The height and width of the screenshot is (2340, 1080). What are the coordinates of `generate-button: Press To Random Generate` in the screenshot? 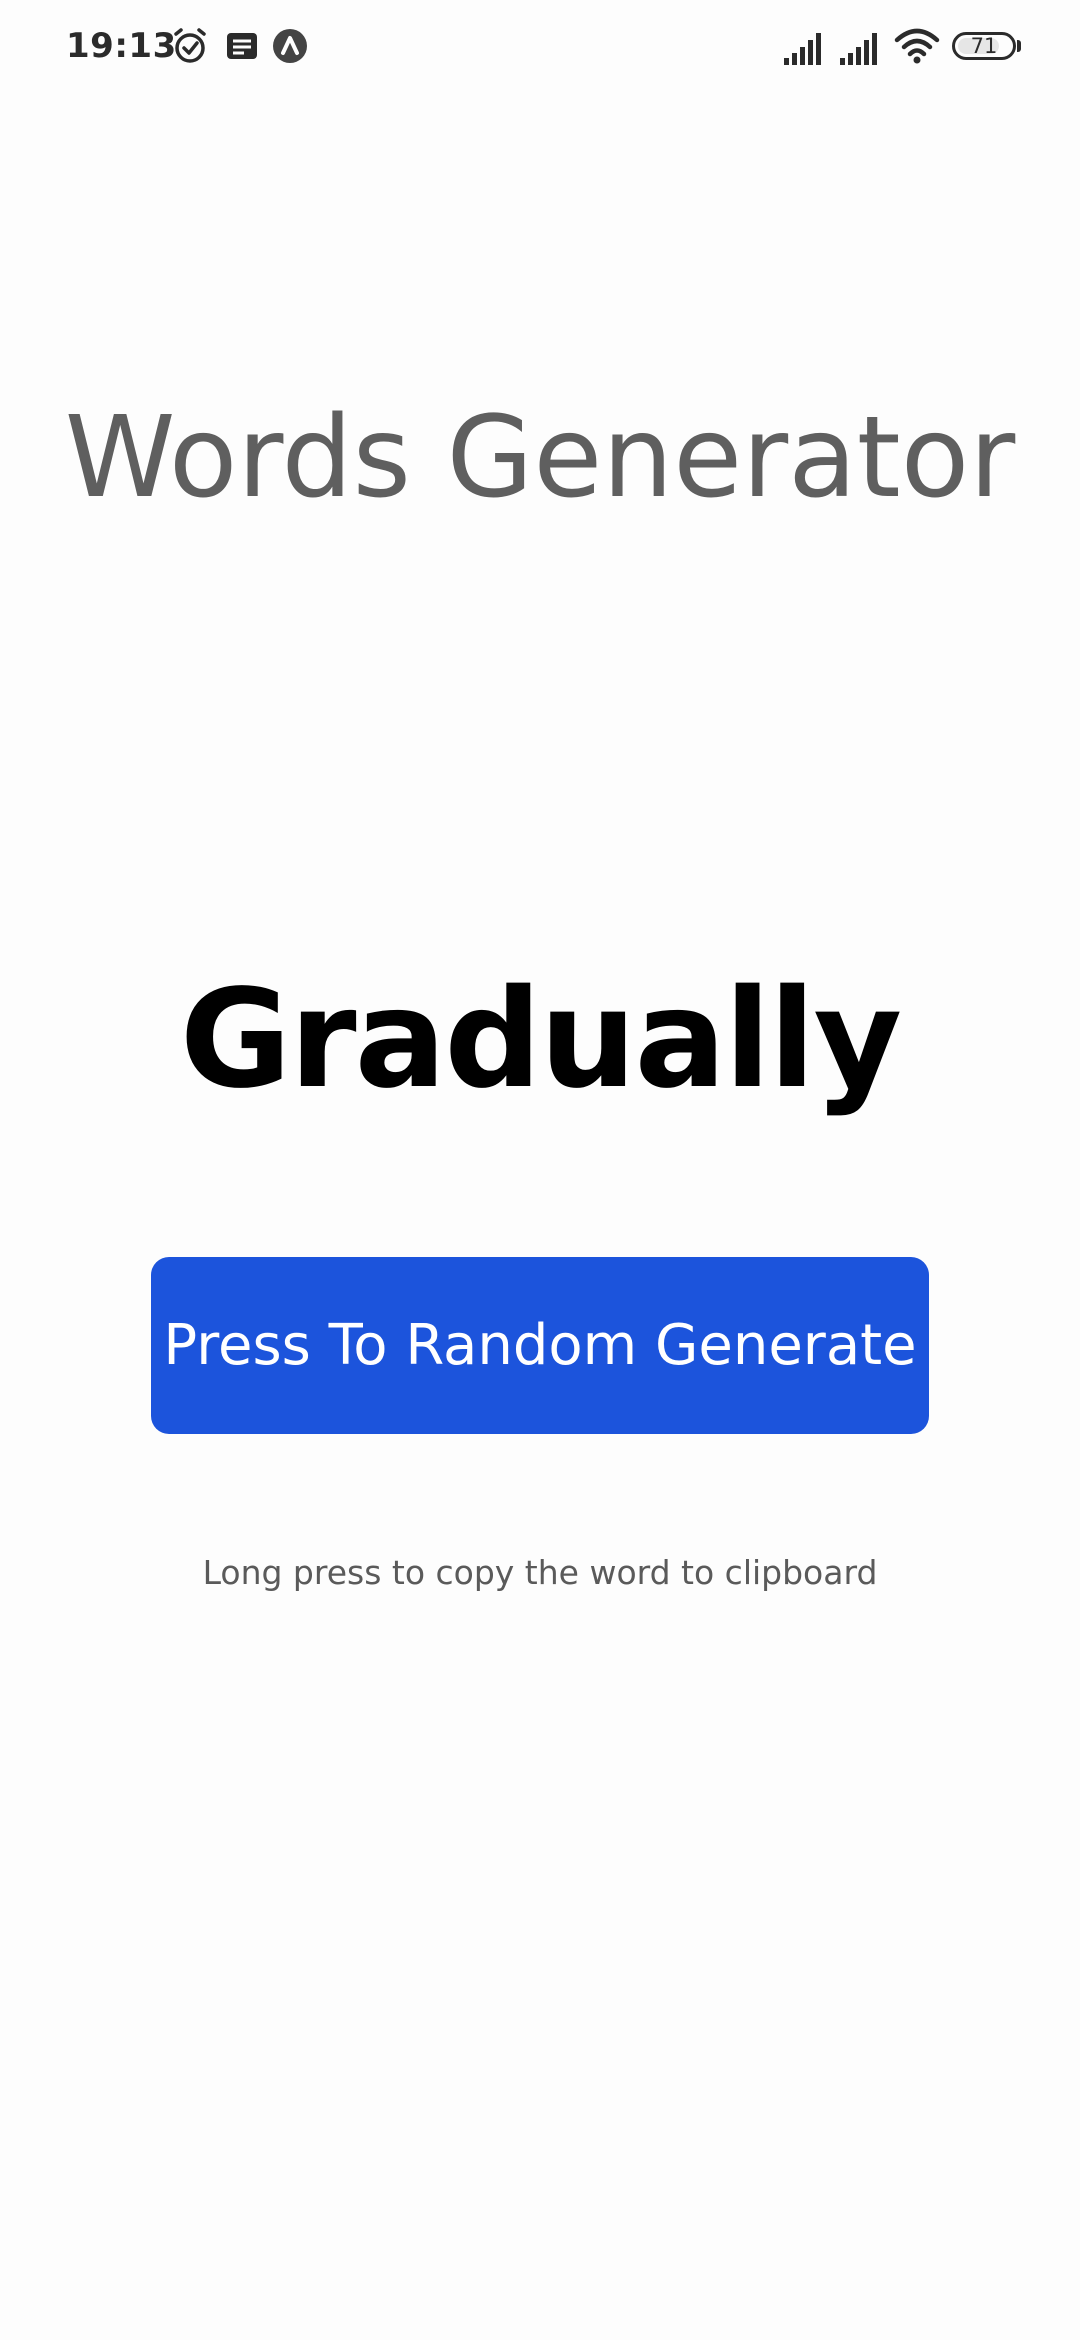 It's located at (540, 1345).